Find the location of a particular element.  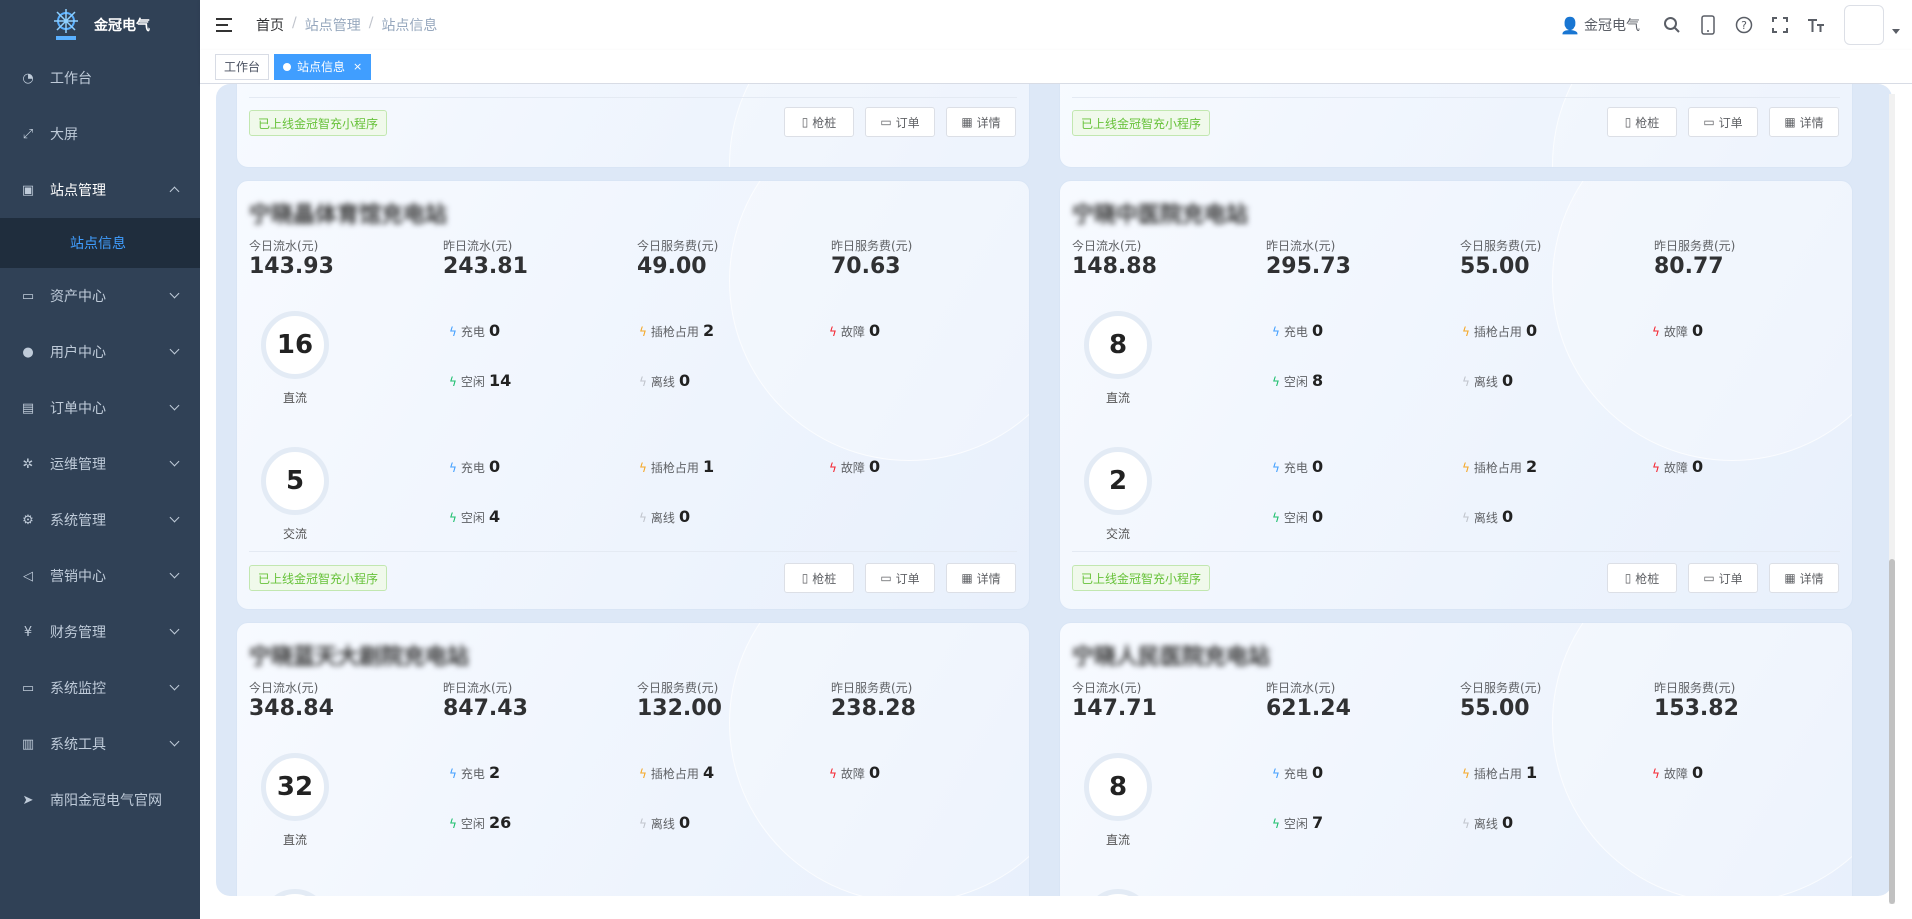

stat-yest-flow: 昨日流水(元) 847.43 is located at coordinates (485, 700).